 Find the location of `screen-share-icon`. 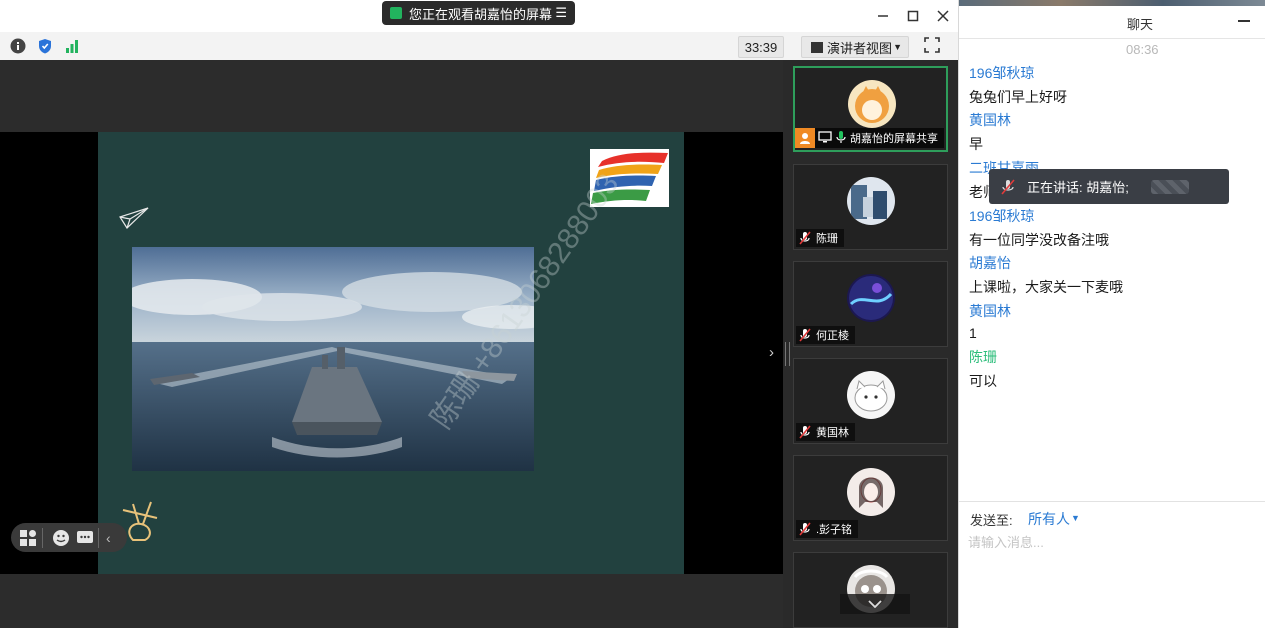

screen-share-icon is located at coordinates (825, 138).